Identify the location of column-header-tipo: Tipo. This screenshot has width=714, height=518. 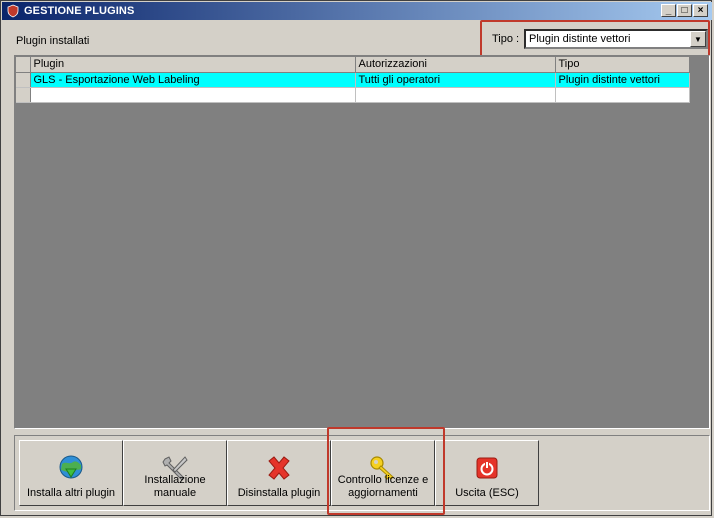
(622, 65).